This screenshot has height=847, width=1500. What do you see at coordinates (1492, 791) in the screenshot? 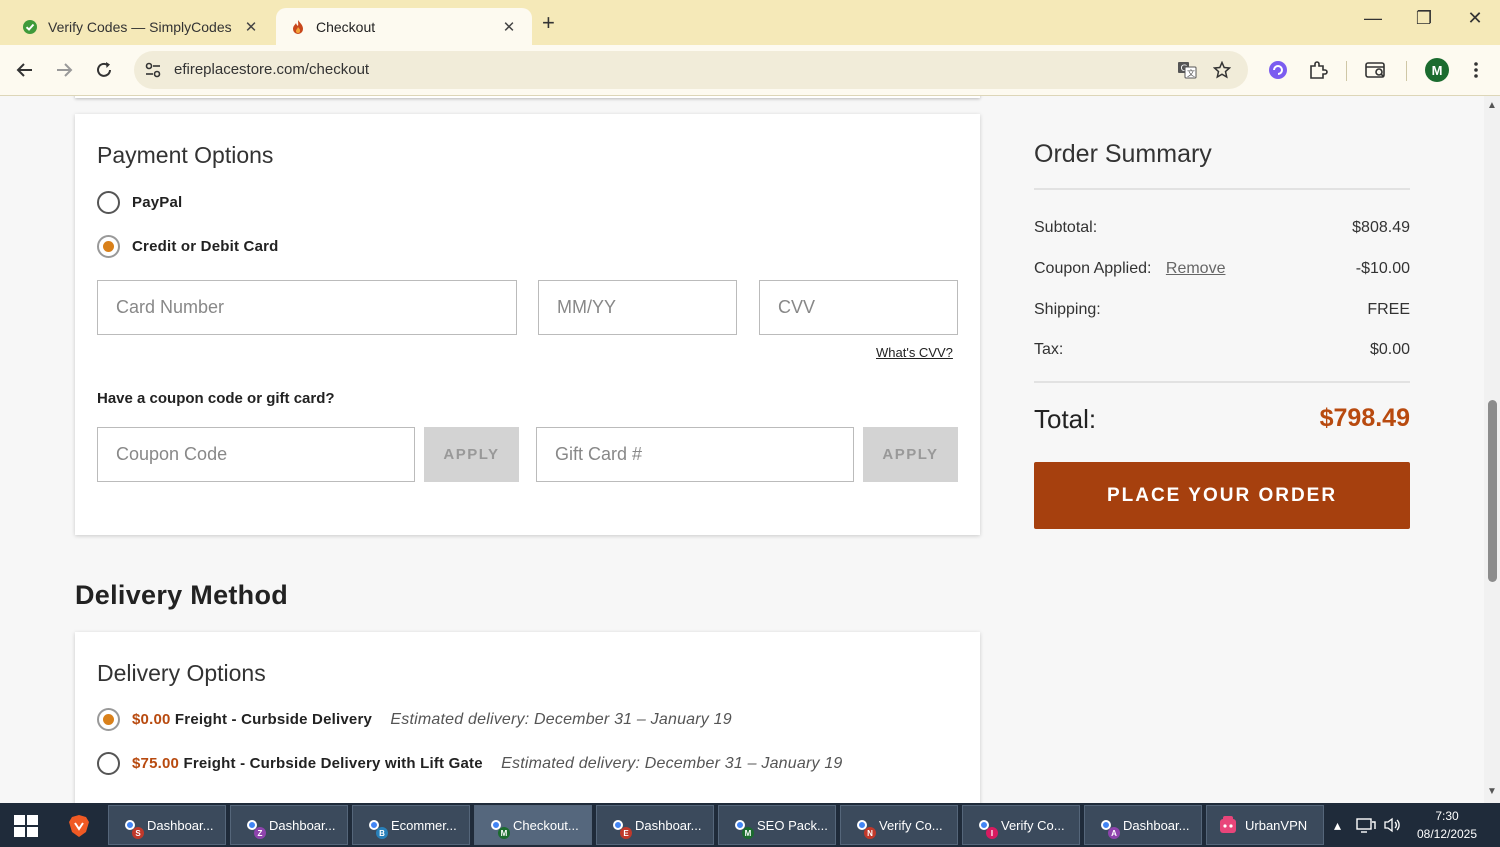
I see `scroll-down-icon: ▼` at bounding box center [1492, 791].